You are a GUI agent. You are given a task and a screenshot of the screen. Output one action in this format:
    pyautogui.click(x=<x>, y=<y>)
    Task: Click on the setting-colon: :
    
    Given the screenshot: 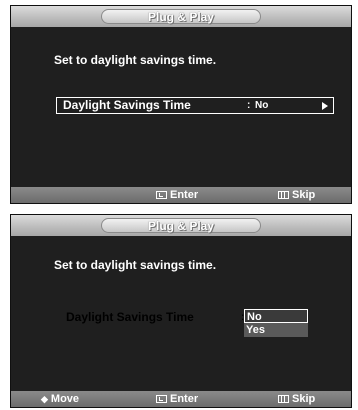 What is the action you would take?
    pyautogui.click(x=249, y=105)
    